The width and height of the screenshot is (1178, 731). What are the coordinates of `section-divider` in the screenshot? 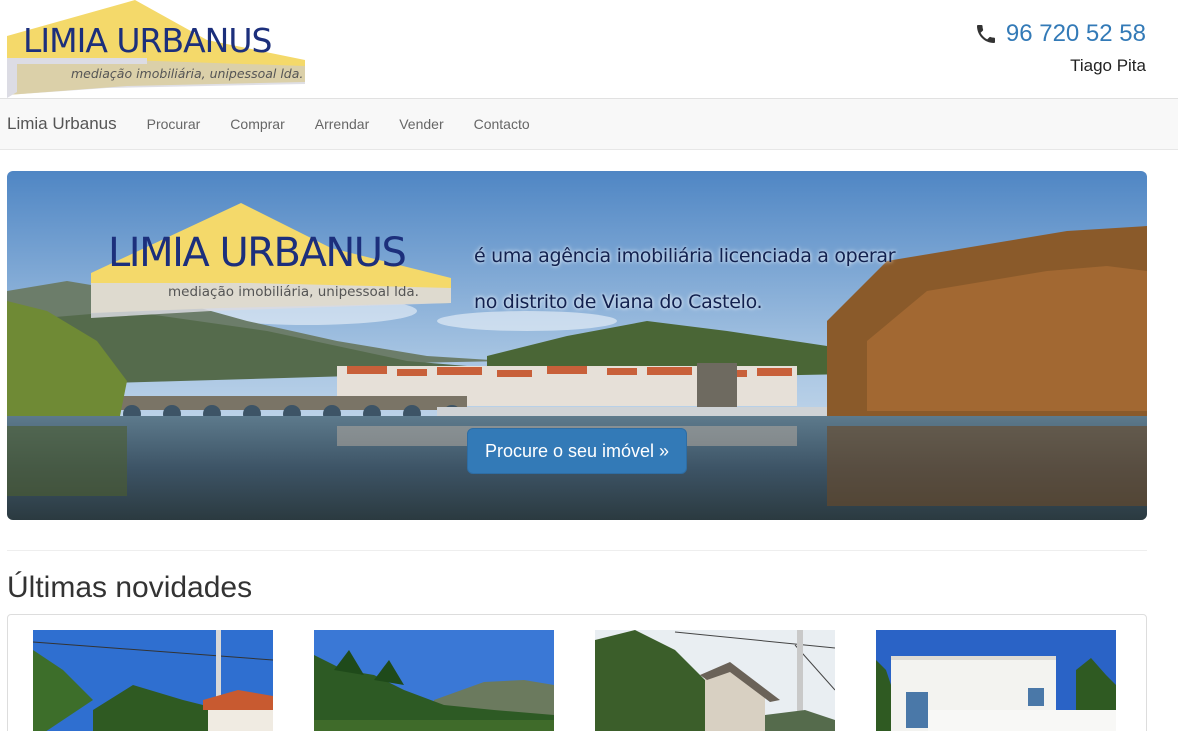 It's located at (577, 550).